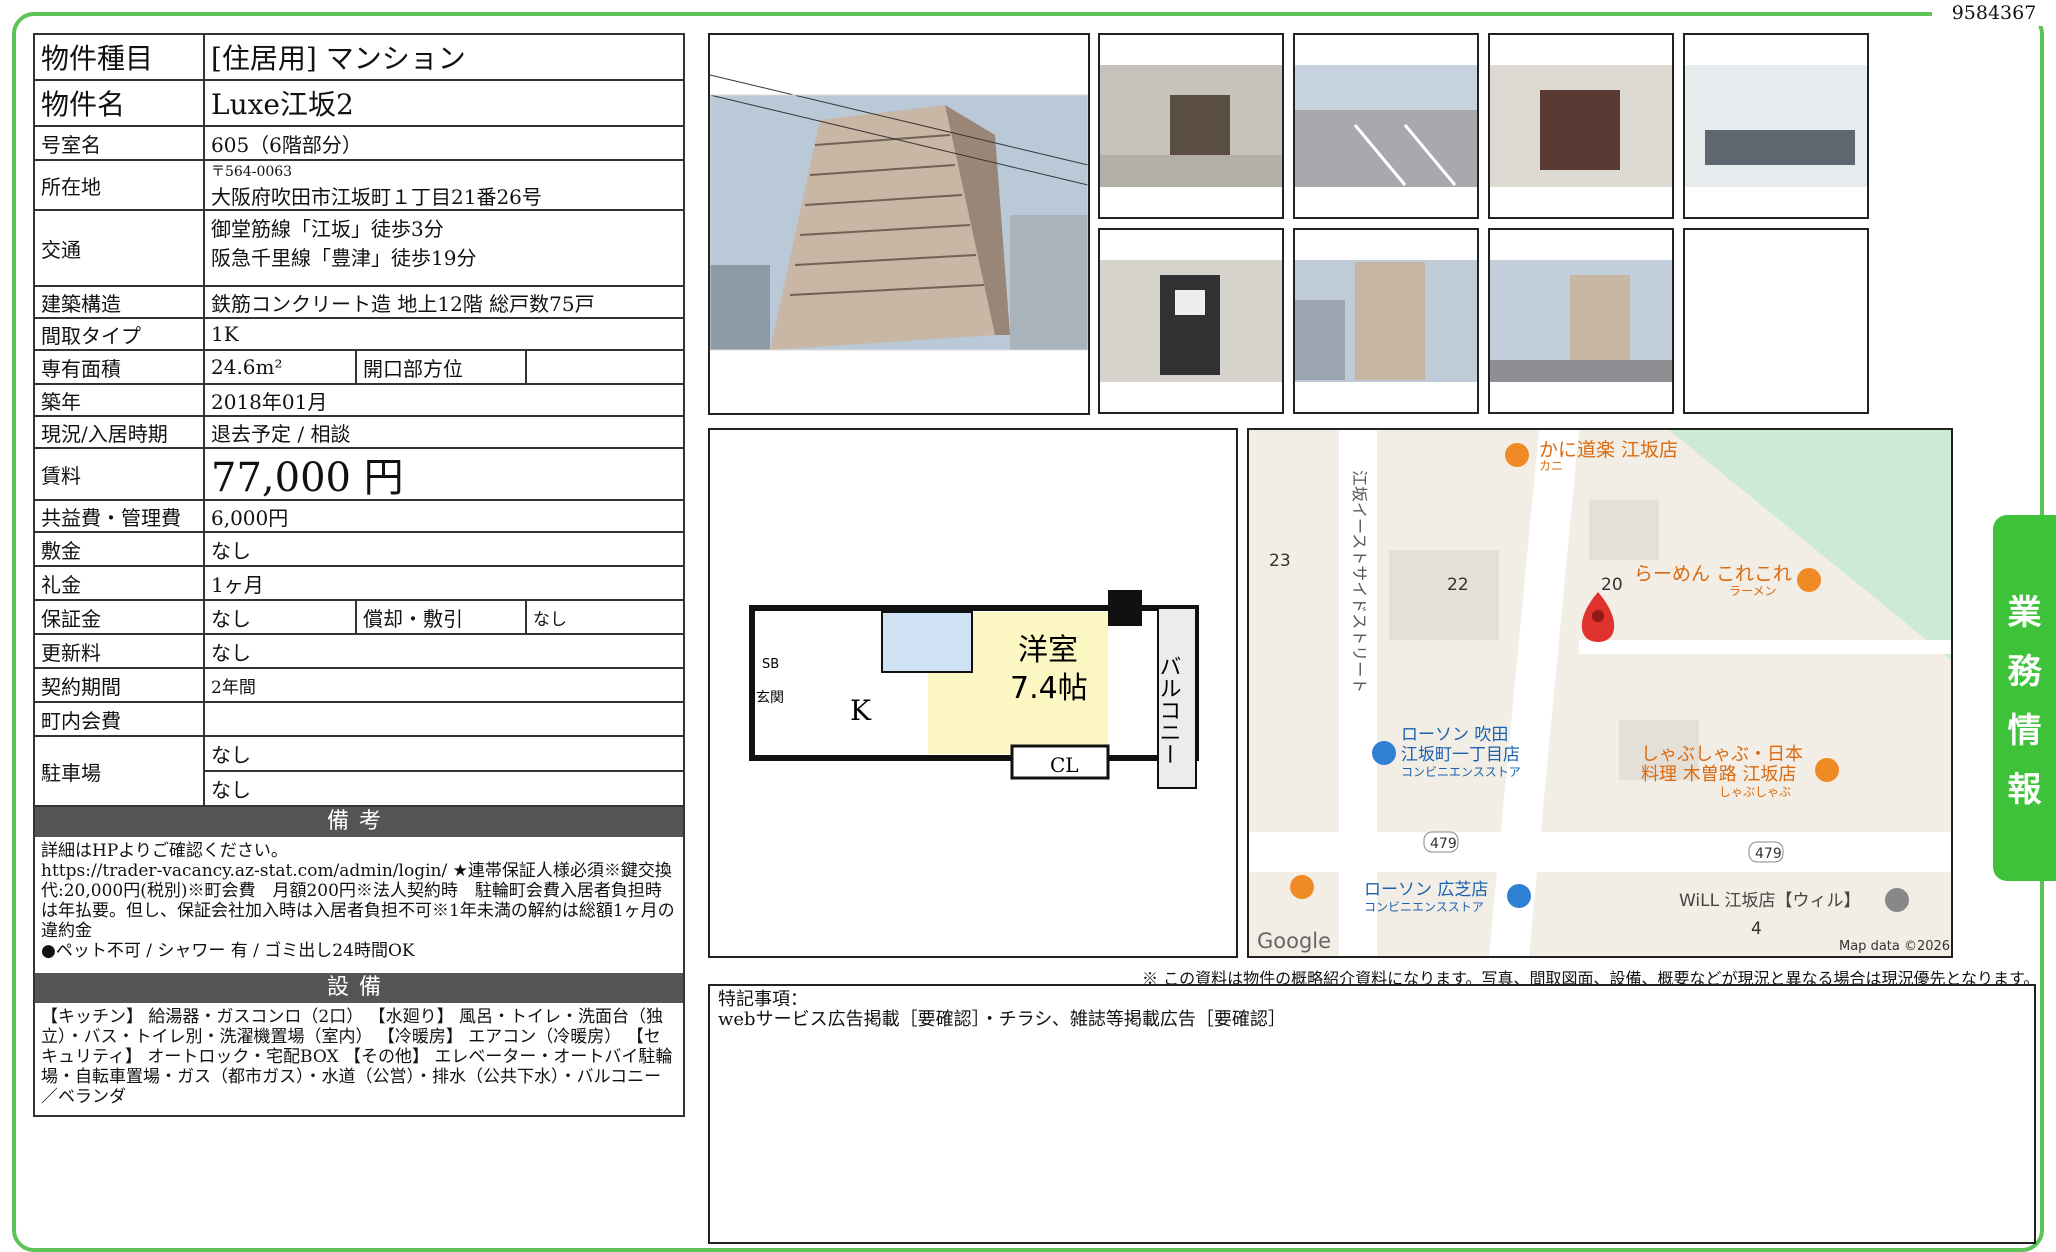  I want to click on type-label: 物件種目, so click(120, 57).